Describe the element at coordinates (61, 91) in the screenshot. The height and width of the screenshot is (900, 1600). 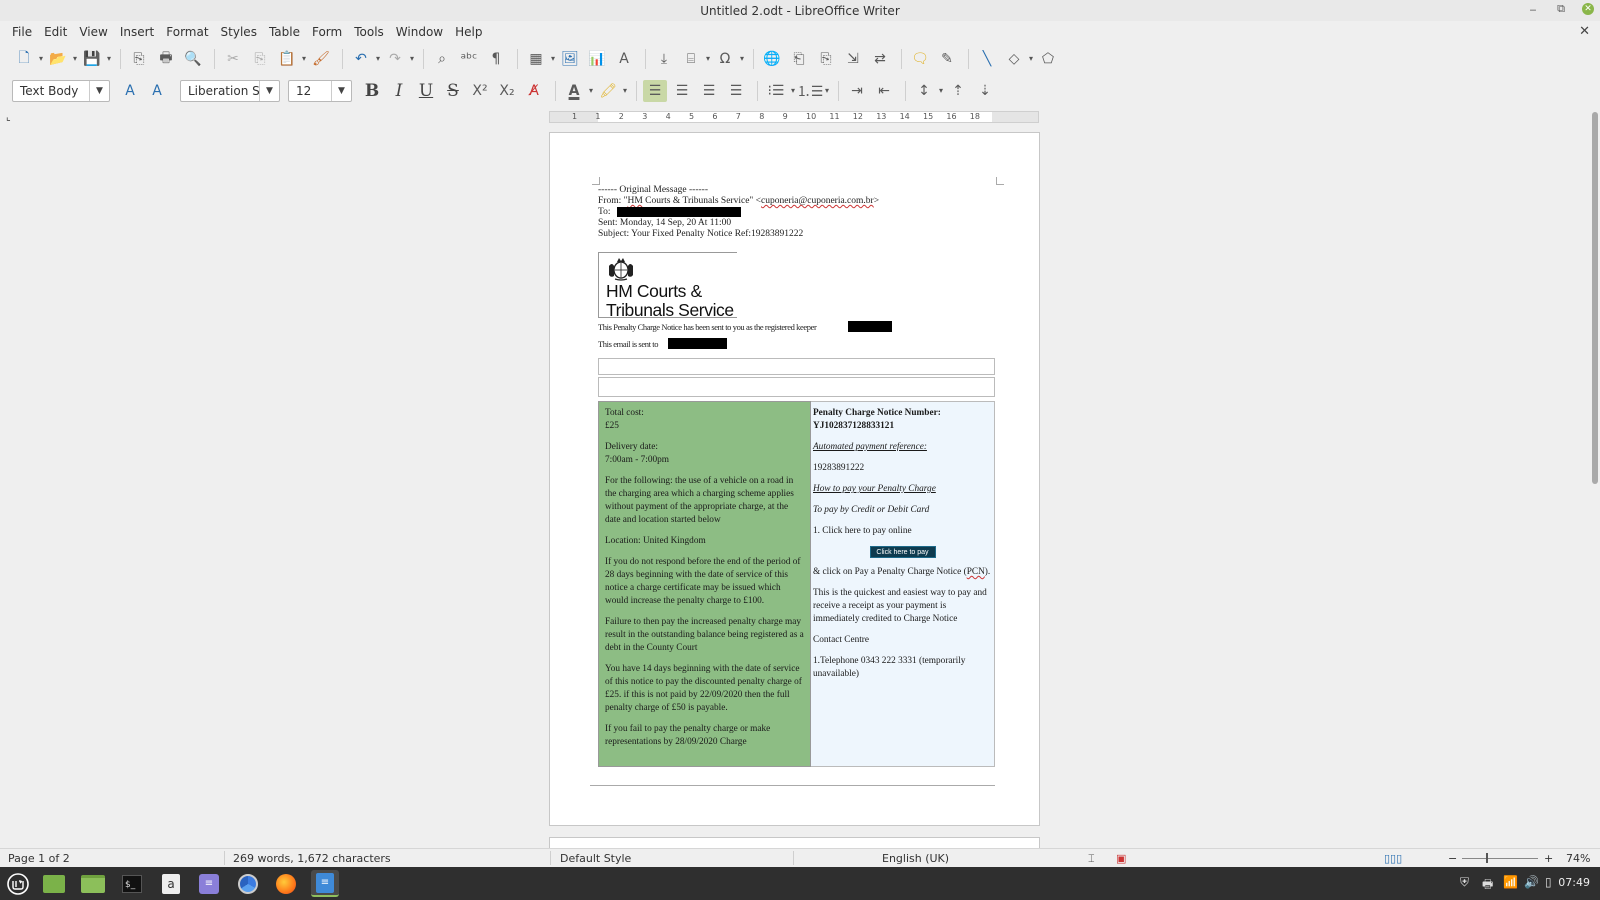
I see `paragraph-style-combo: Text Body ▼` at that location.